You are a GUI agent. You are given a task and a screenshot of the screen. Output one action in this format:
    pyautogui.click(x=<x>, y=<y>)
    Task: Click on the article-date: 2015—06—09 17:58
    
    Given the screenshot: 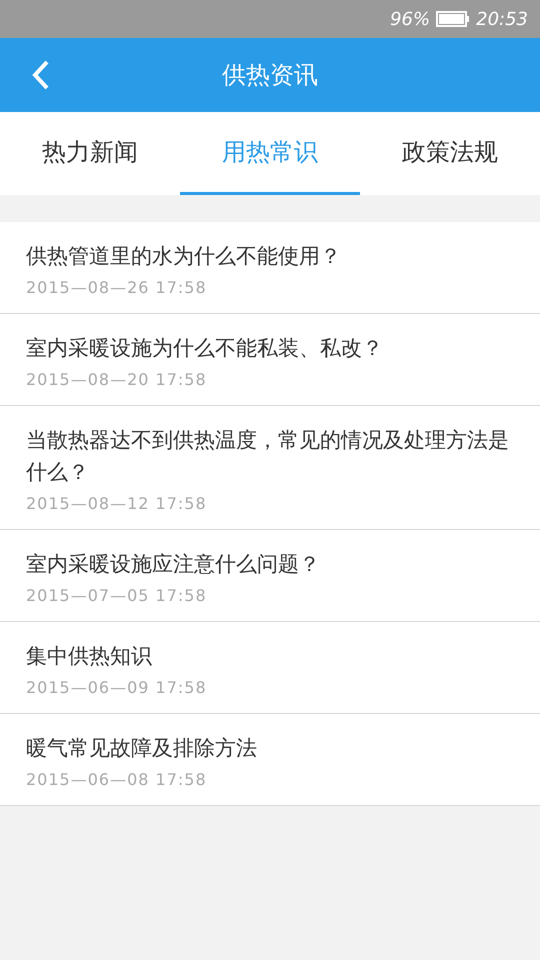 What is the action you would take?
    pyautogui.click(x=117, y=687)
    